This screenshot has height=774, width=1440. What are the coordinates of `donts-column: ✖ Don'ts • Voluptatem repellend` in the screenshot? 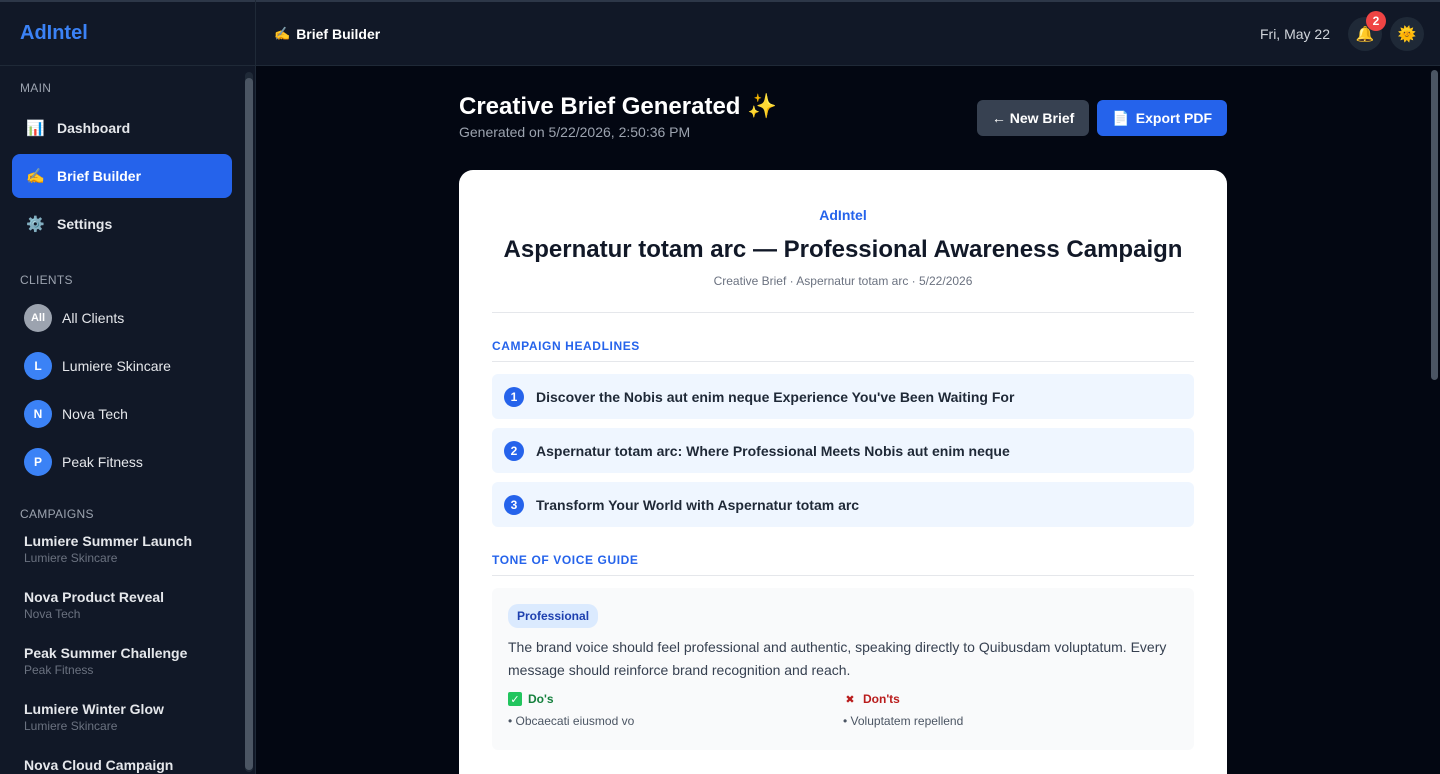 It's located at (1010, 710).